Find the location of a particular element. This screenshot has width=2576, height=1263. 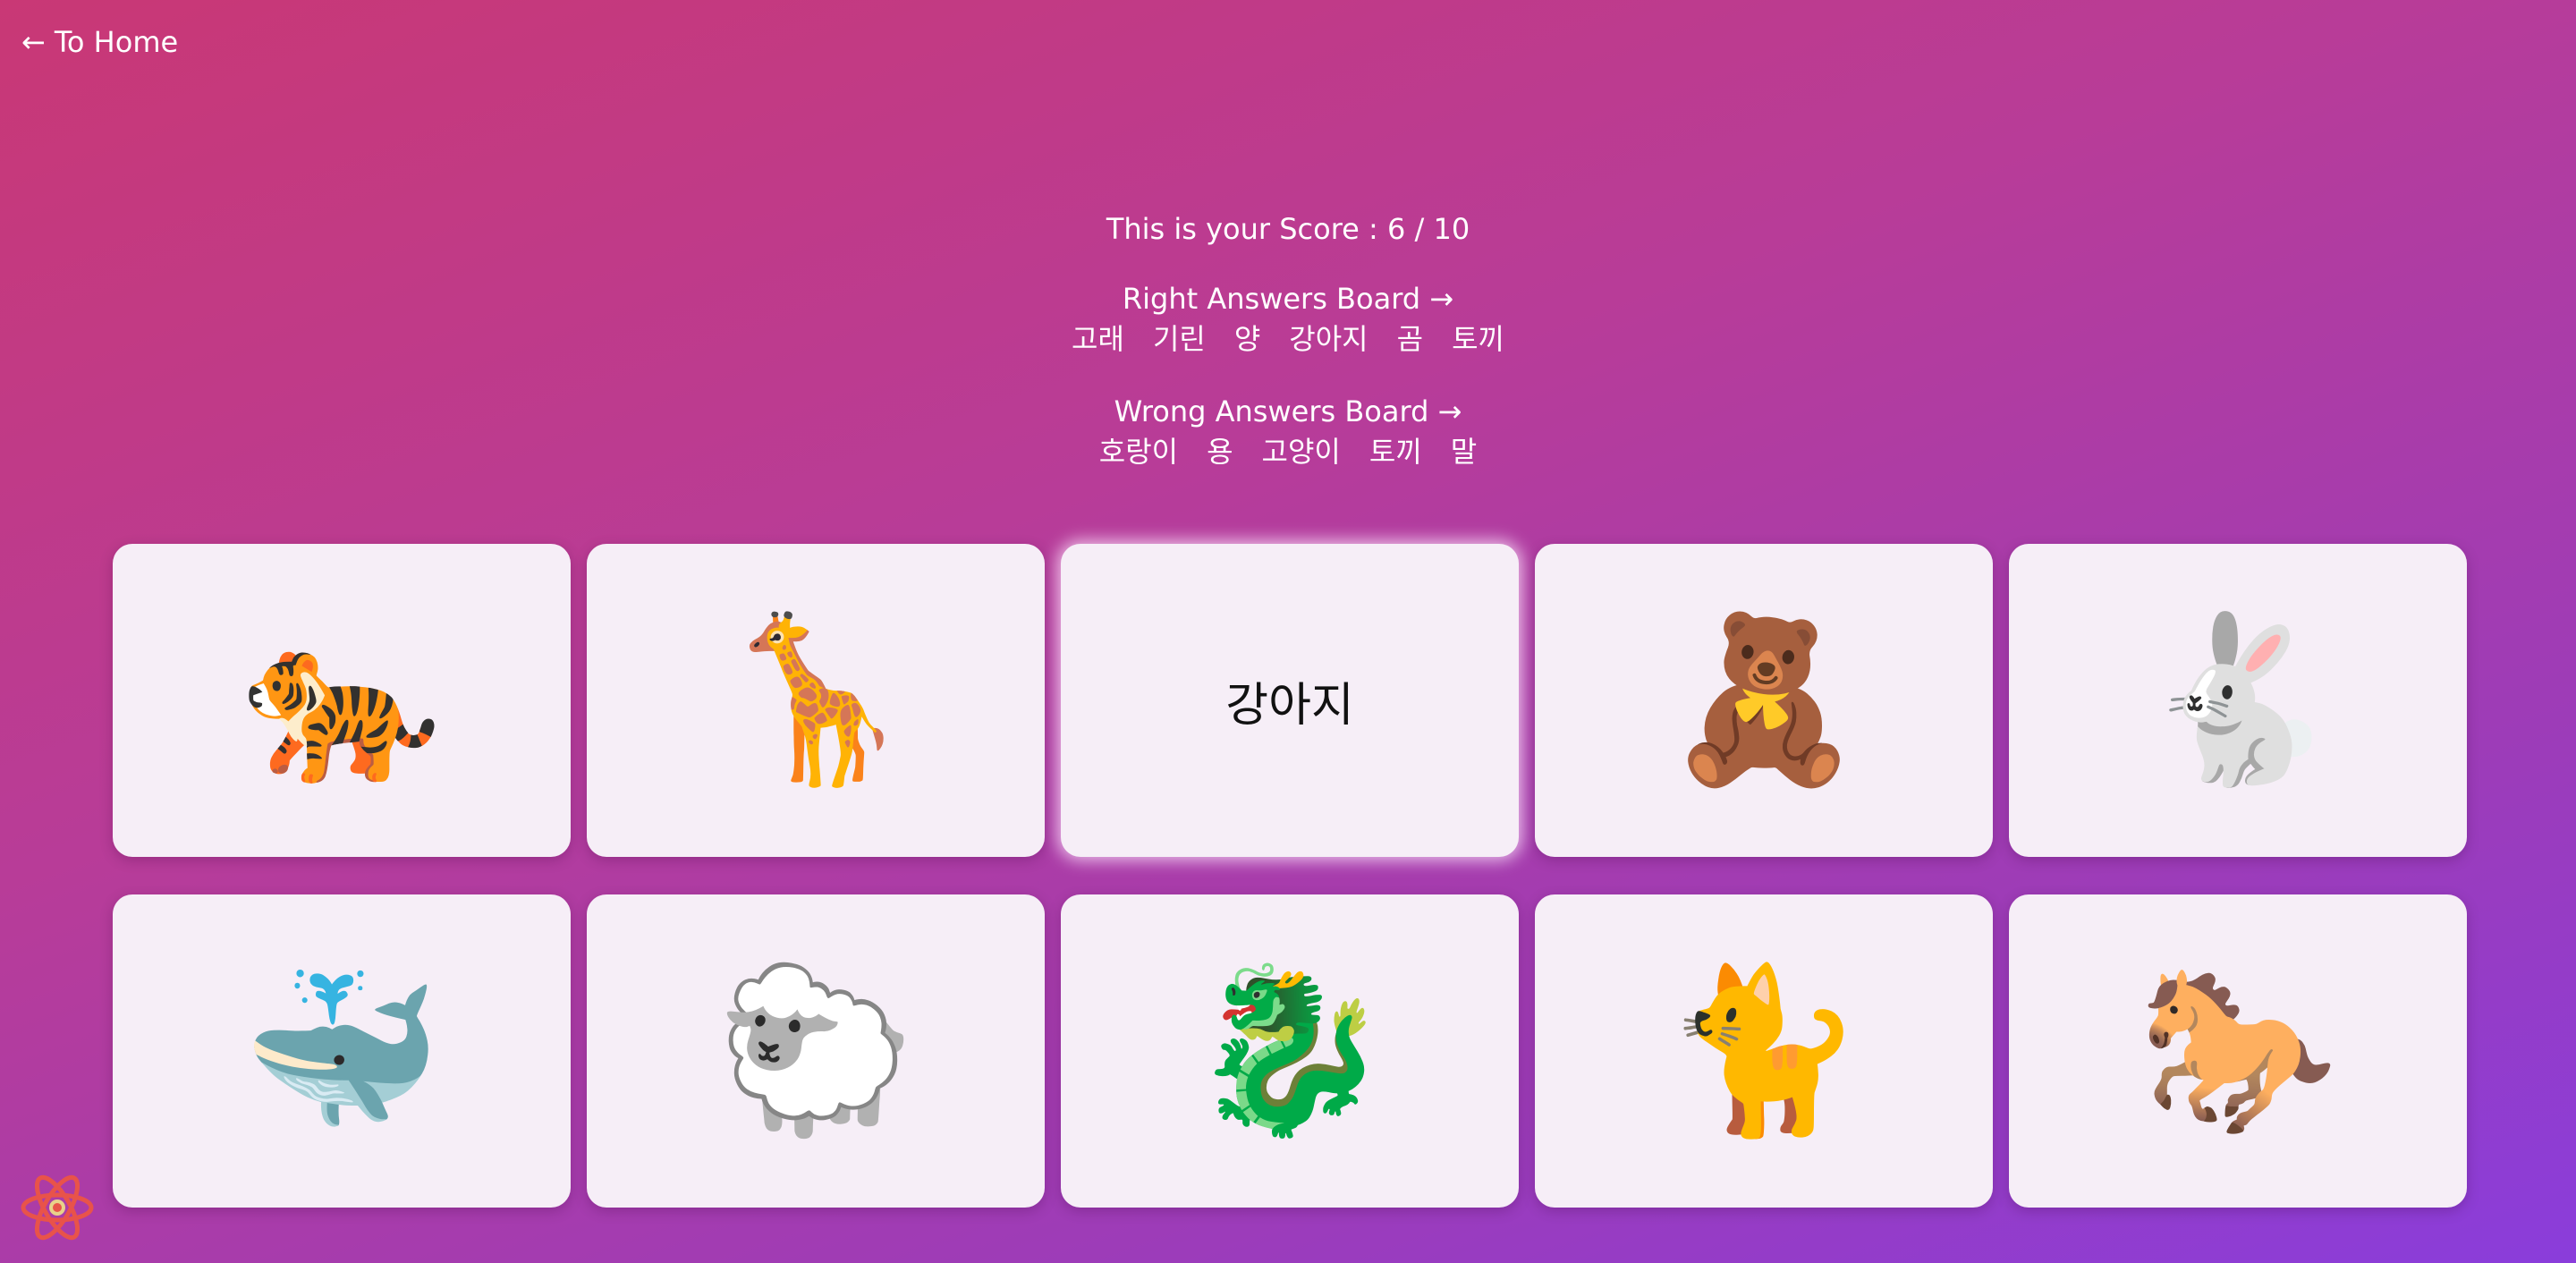

wrong-answers-list: 호랑이 용 고양이 토끼 말 is located at coordinates (1288, 451).